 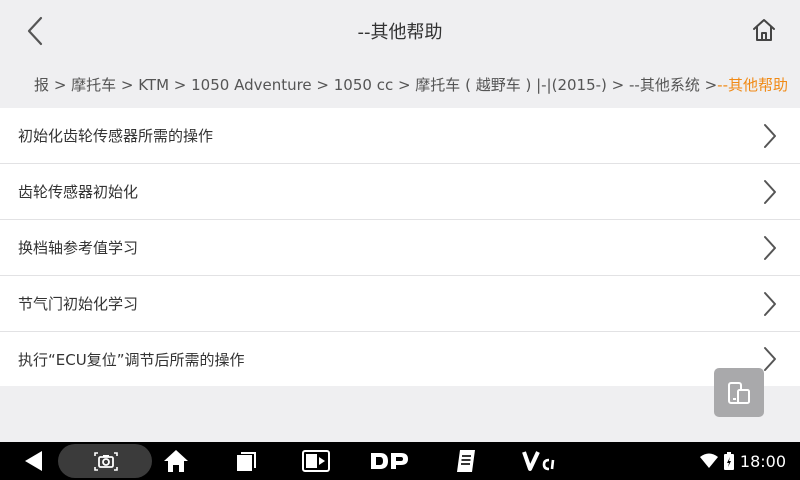 I want to click on manual-icon, so click(x=466, y=461).